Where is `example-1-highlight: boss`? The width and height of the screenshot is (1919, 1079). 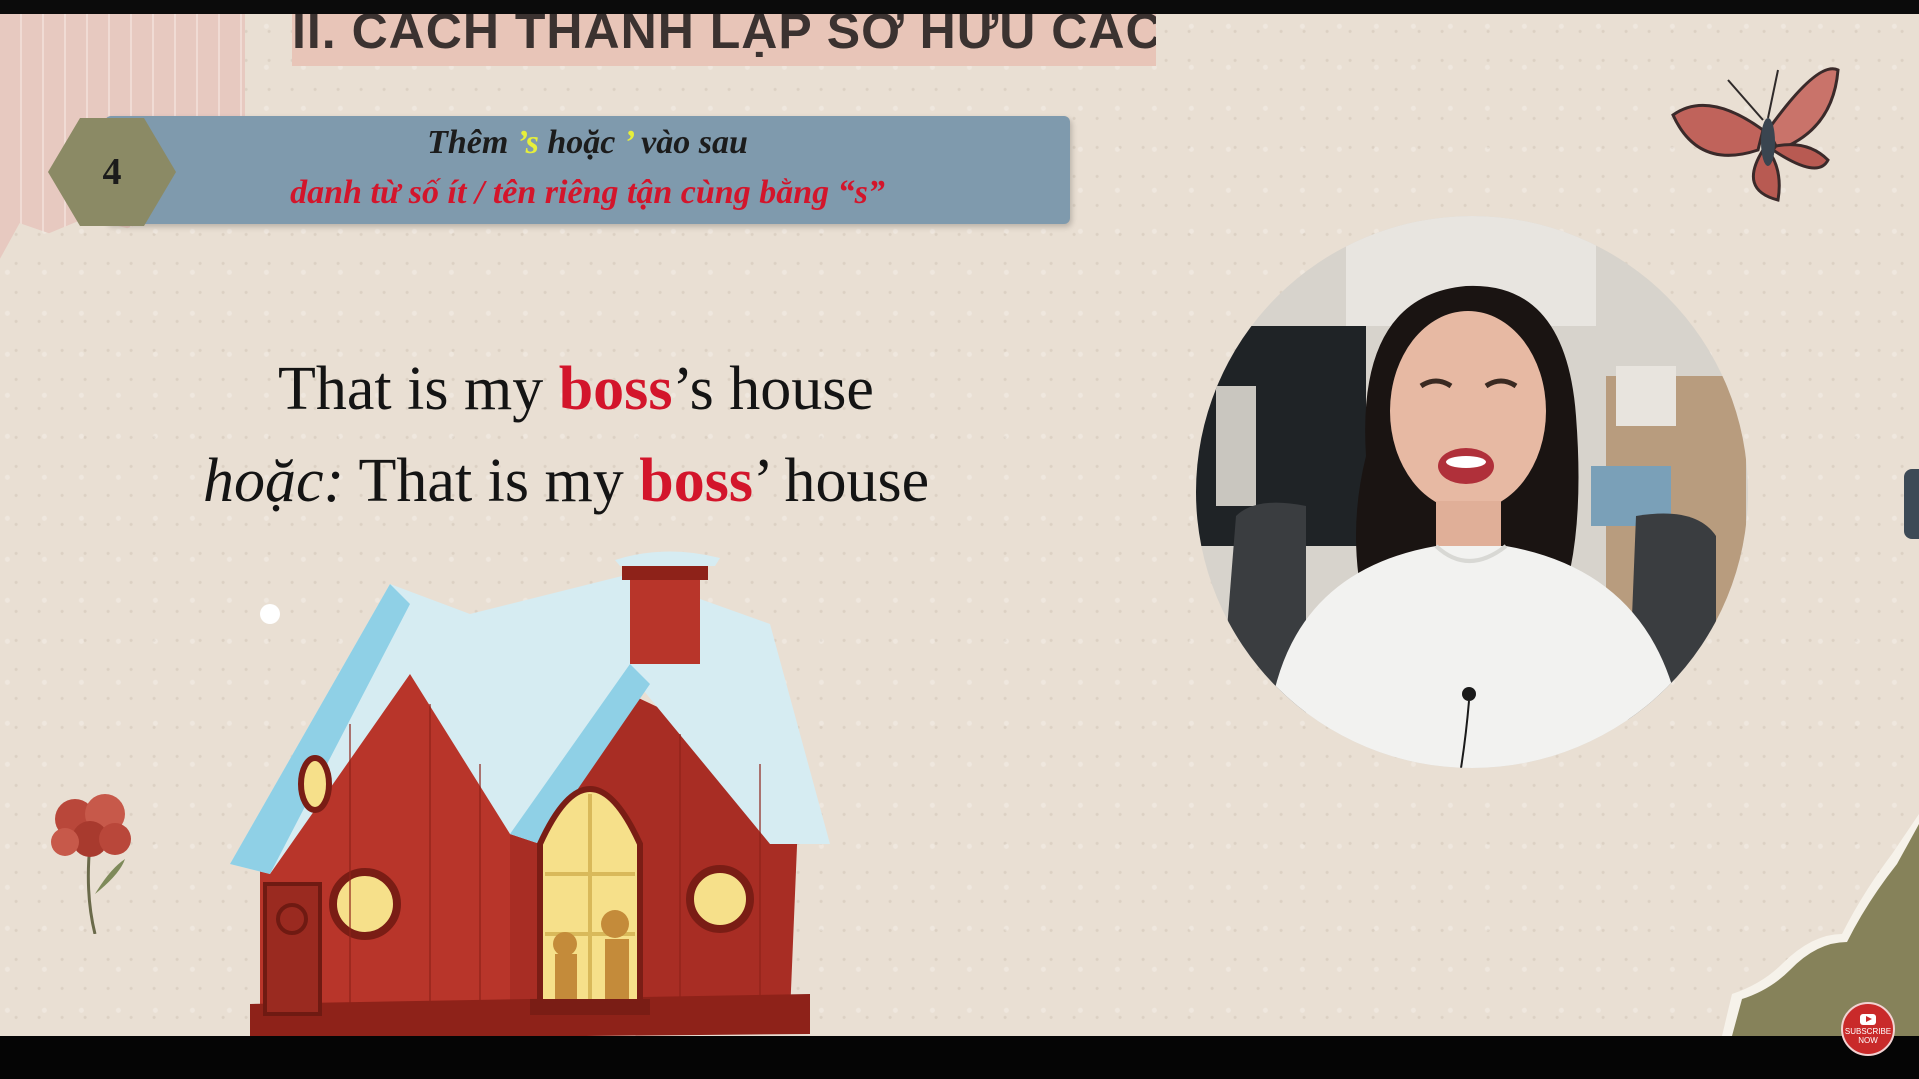
example-1-highlight: boss is located at coordinates (615, 389).